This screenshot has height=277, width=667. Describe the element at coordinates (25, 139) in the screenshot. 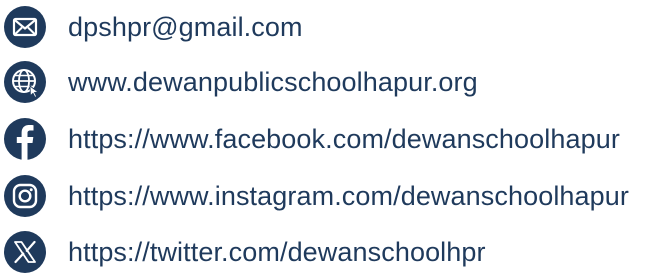

I see `facebook-icon` at that location.